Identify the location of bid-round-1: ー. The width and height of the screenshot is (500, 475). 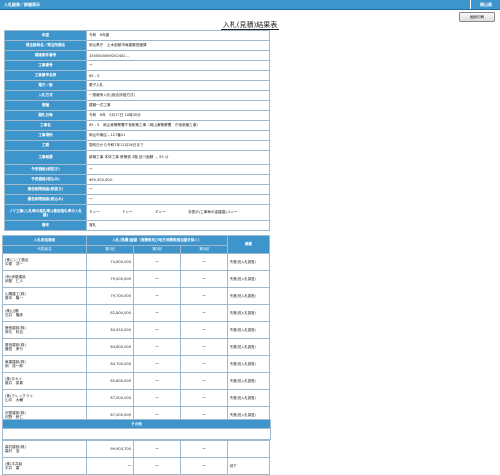
(110, 466).